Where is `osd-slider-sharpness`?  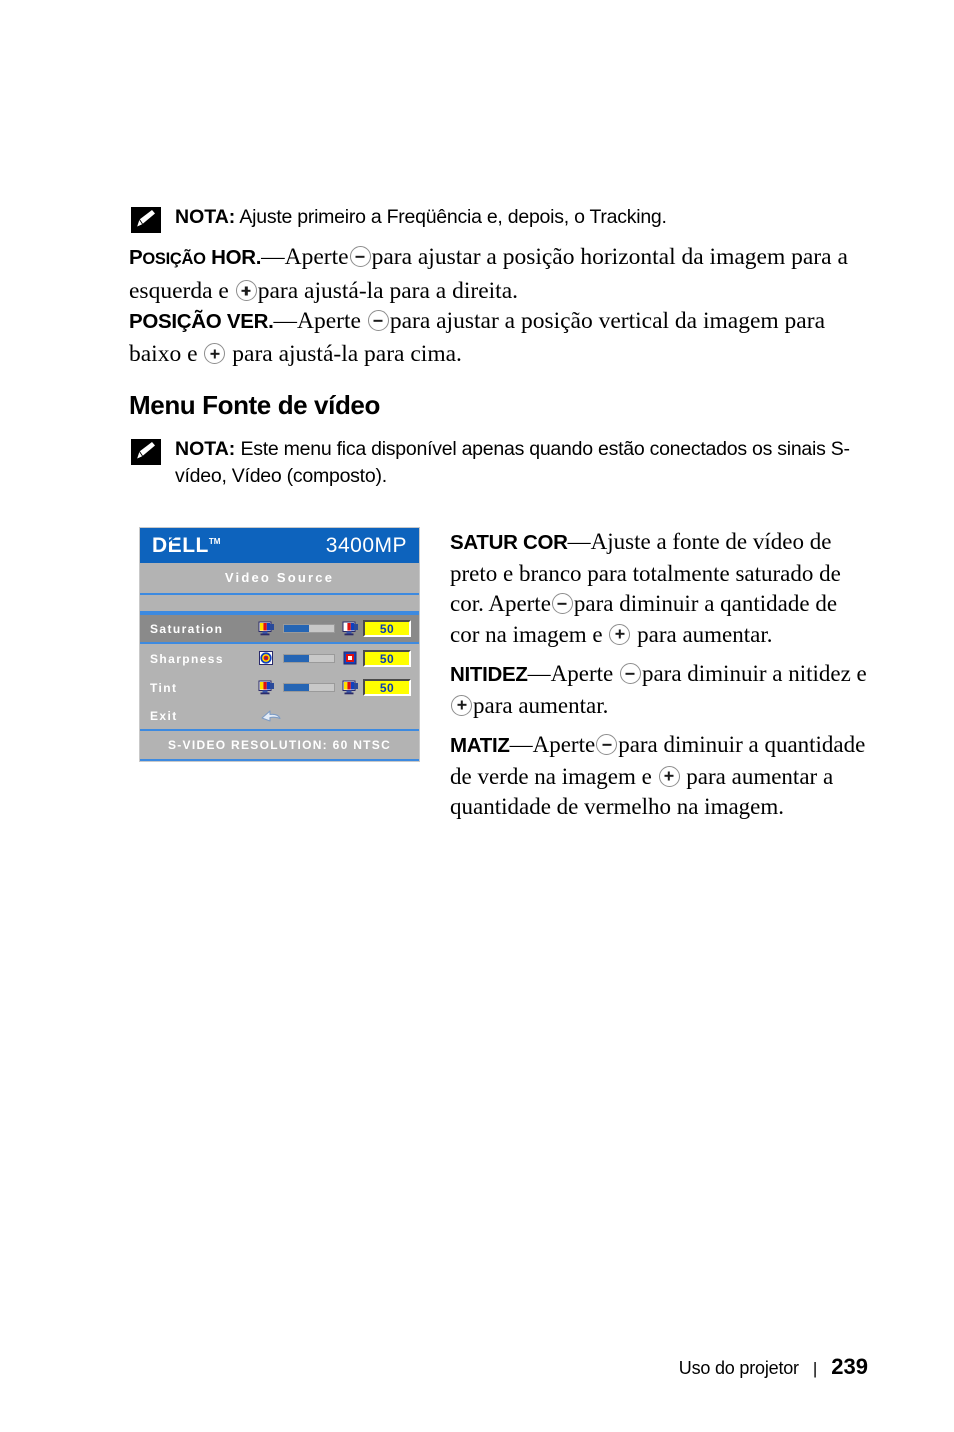 osd-slider-sharpness is located at coordinates (309, 658).